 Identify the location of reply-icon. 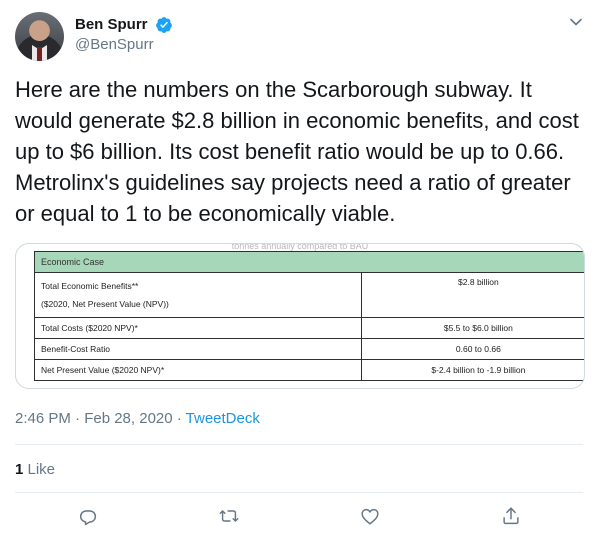
(88, 516).